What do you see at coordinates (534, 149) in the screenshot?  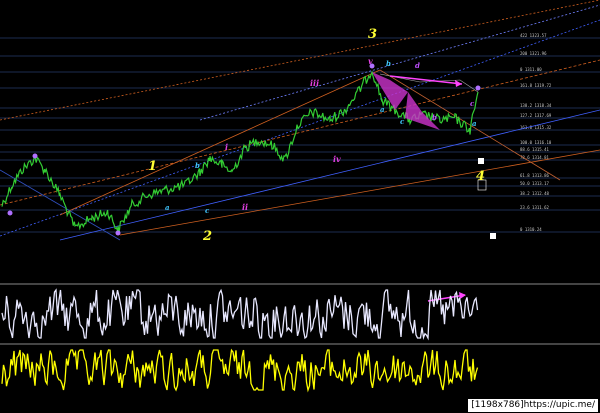 I see `fib-level-label: 88.6 1315.41` at bounding box center [534, 149].